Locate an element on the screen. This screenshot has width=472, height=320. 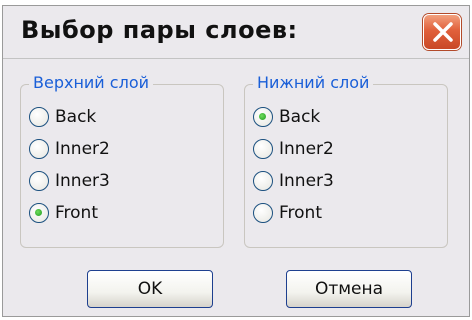
top-layer-legend: Верхний слой is located at coordinates (91, 82).